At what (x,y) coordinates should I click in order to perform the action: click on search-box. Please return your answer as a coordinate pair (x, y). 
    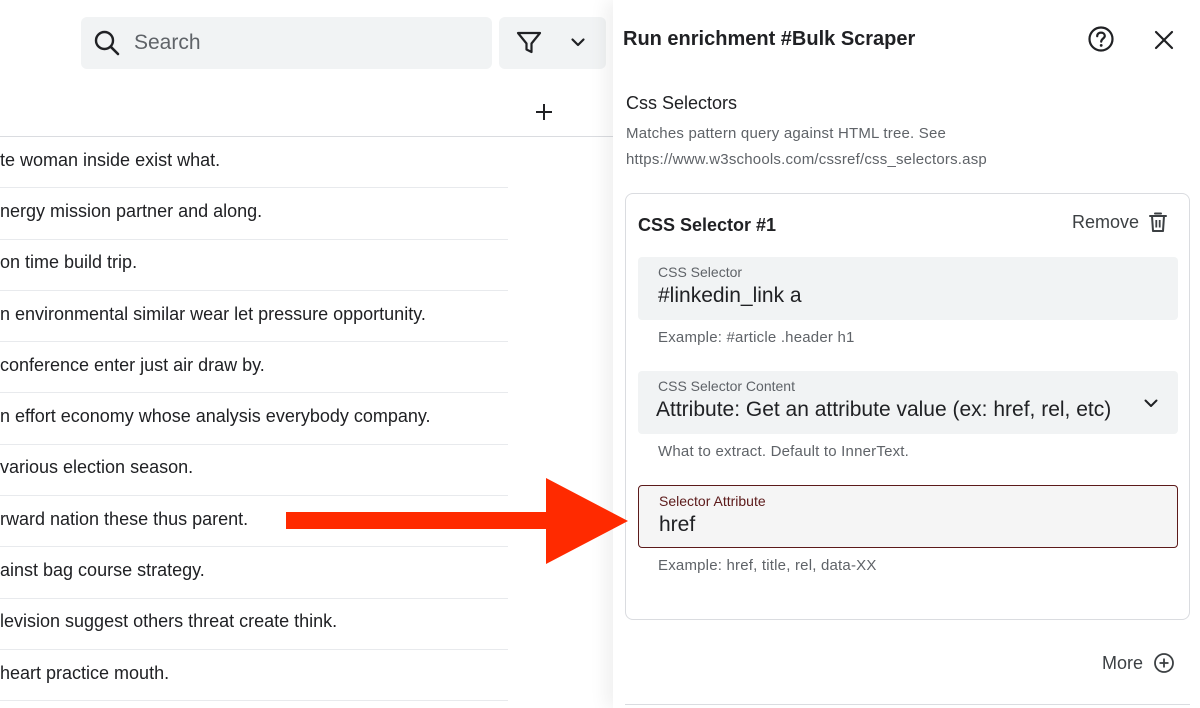
    Looking at the image, I should click on (286, 43).